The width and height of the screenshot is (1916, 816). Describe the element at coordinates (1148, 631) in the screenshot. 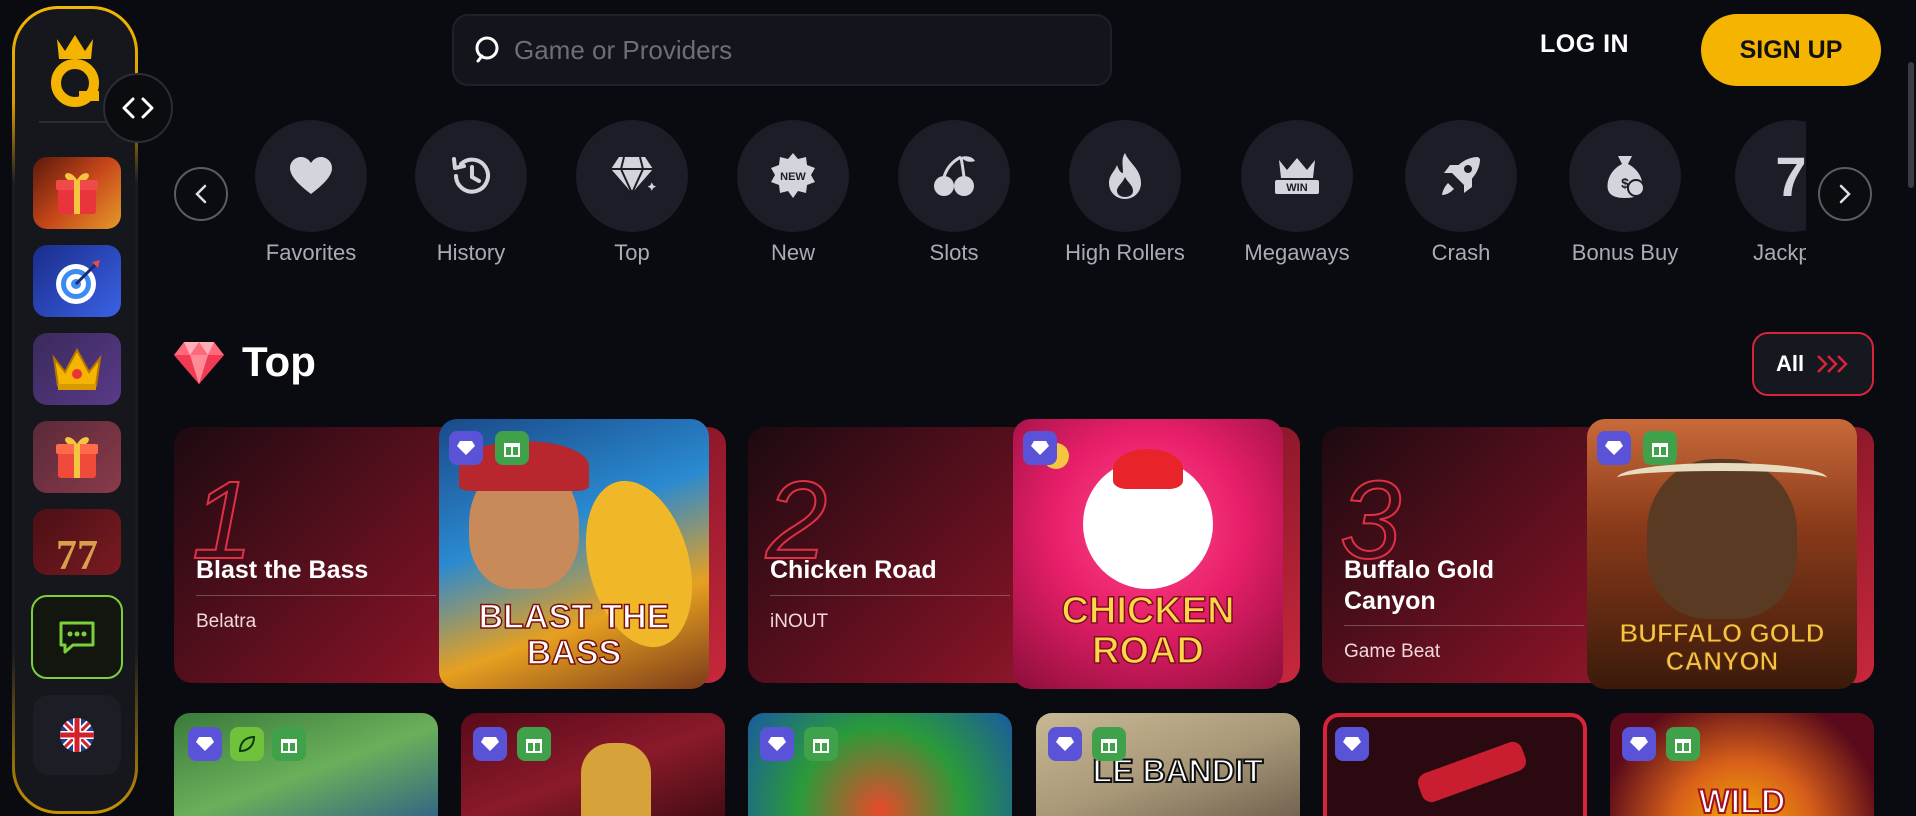

I see `game-art-title: CHICKEN ROAD` at that location.